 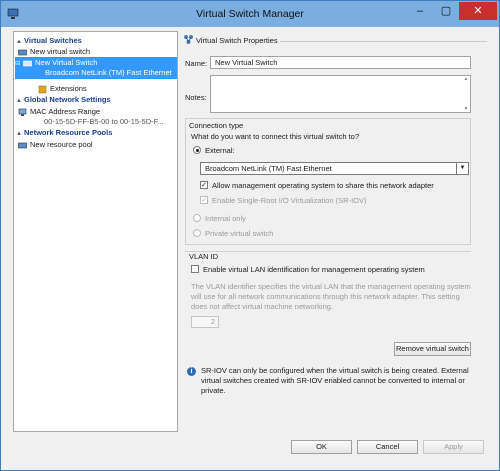 What do you see at coordinates (65, 111) in the screenshot?
I see `mac-address-range-label: MAC Address Range` at bounding box center [65, 111].